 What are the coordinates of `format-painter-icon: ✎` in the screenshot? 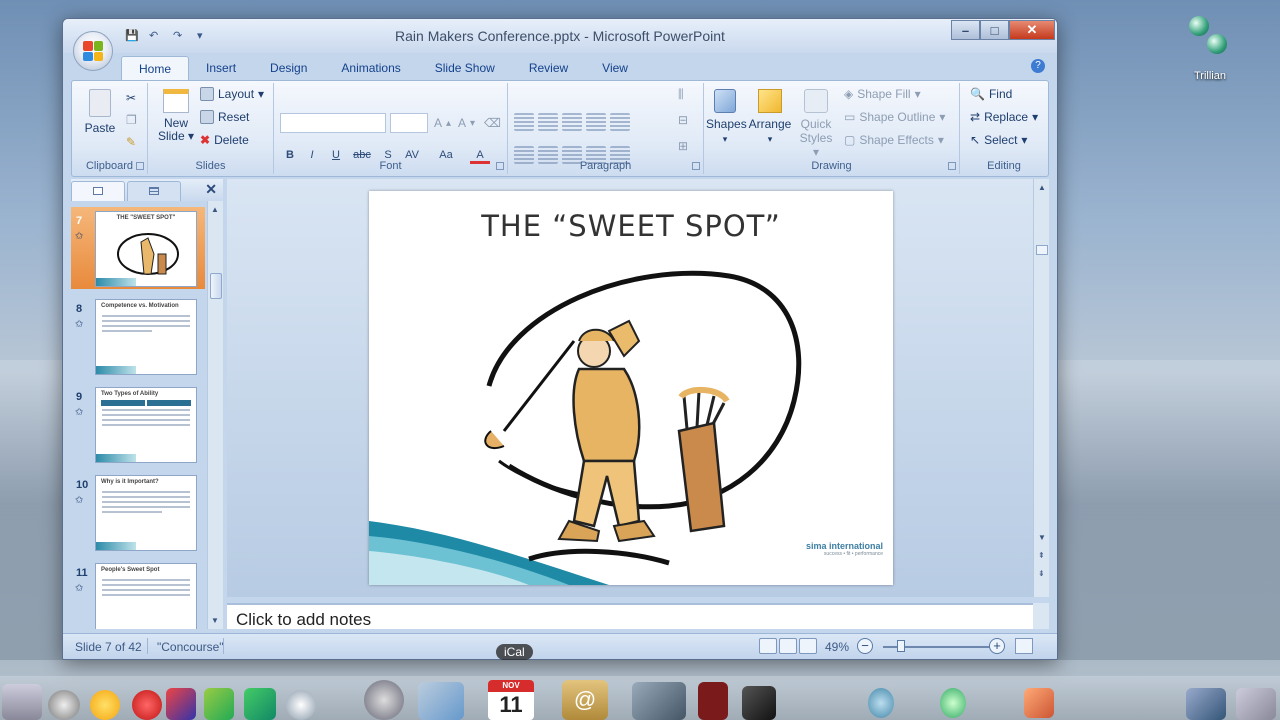 It's located at (131, 142).